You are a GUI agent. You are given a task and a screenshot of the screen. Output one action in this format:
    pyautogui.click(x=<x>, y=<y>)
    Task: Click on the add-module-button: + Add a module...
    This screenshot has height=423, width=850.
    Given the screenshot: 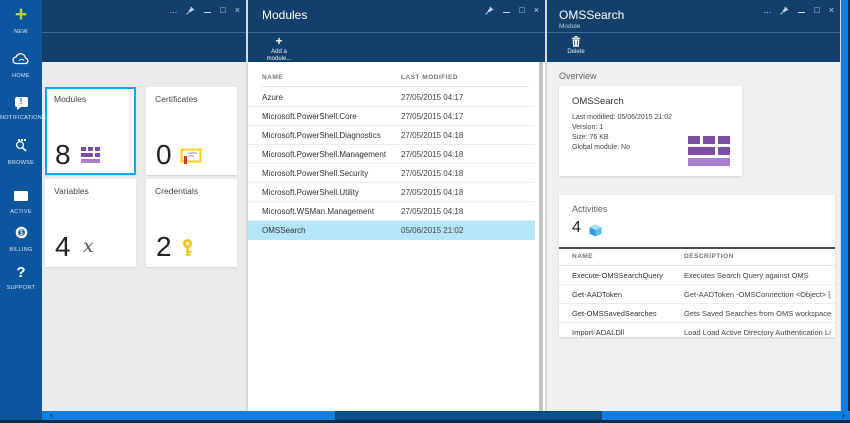 What is the action you would take?
    pyautogui.click(x=279, y=48)
    